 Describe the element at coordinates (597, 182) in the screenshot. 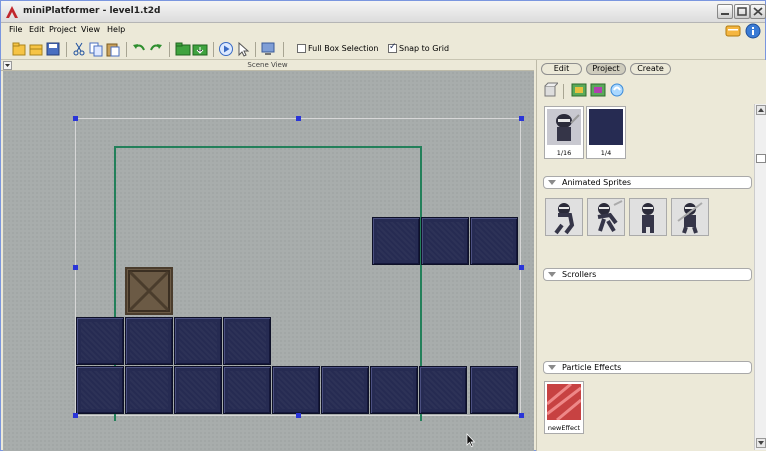

I see `section-label: Animated Sprites` at that location.